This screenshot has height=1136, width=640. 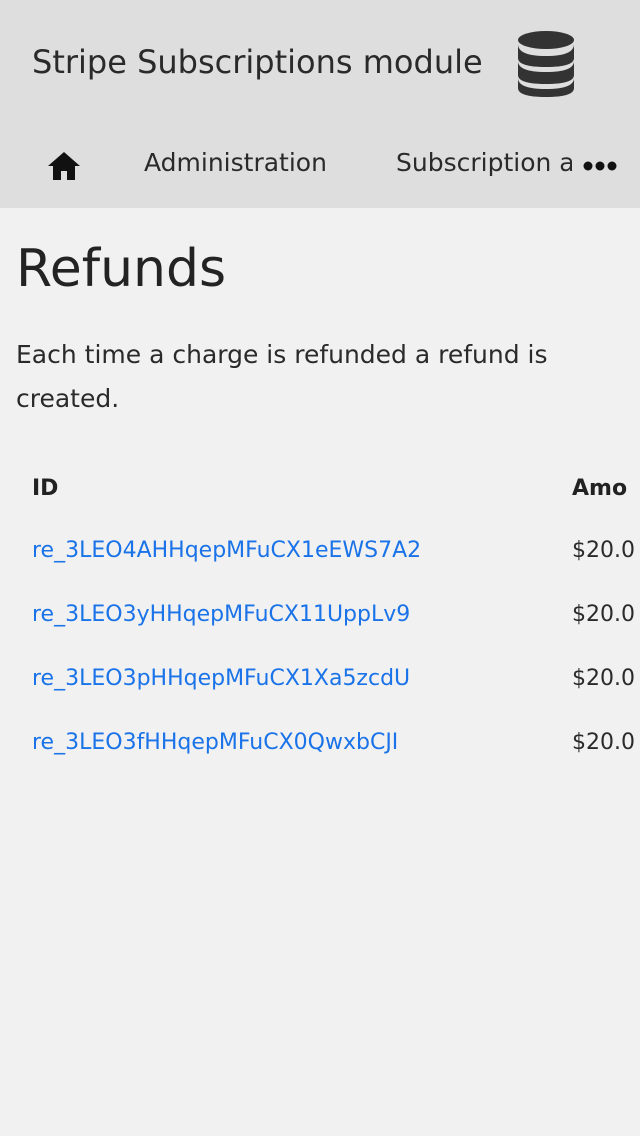 I want to click on refund-id-link: re_3LEO3pHHqepMFuCX1Xa5zcdU, so click(x=221, y=679).